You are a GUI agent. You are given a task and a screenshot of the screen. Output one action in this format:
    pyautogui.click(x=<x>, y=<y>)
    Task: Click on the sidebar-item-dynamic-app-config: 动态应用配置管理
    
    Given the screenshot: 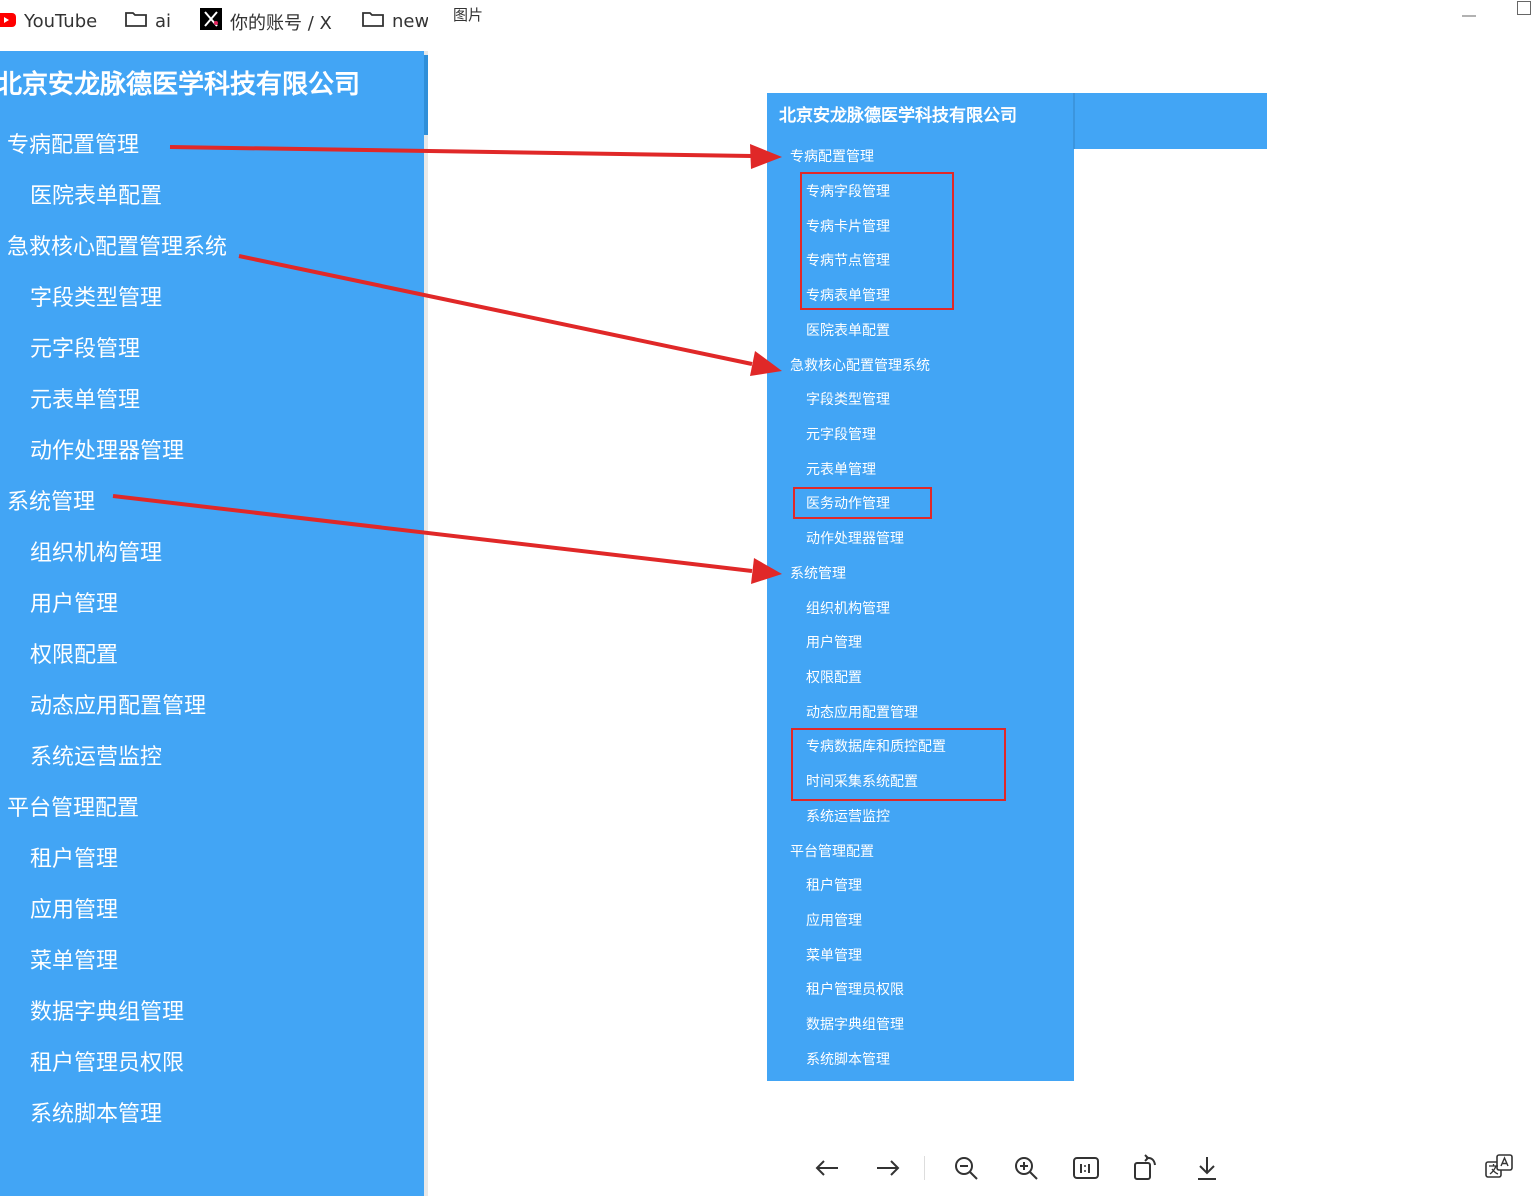 What is the action you would take?
    pyautogui.click(x=118, y=707)
    